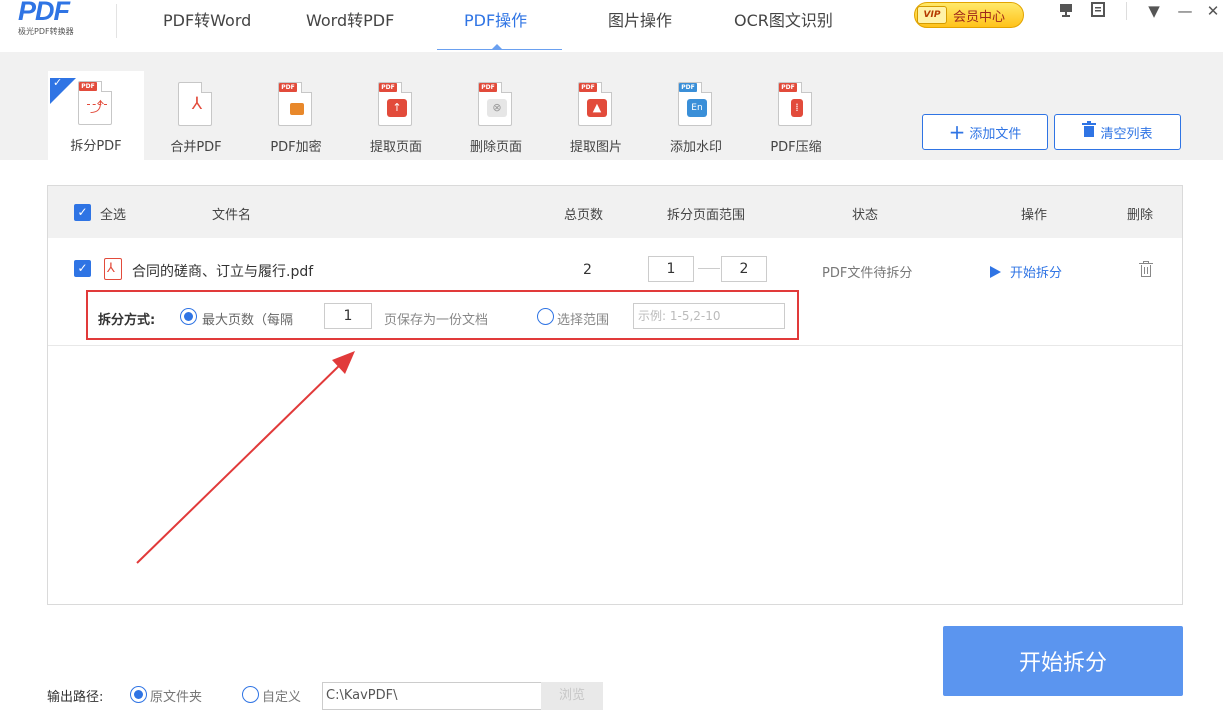  I want to click on tool-label: 合并PDF, so click(196, 147).